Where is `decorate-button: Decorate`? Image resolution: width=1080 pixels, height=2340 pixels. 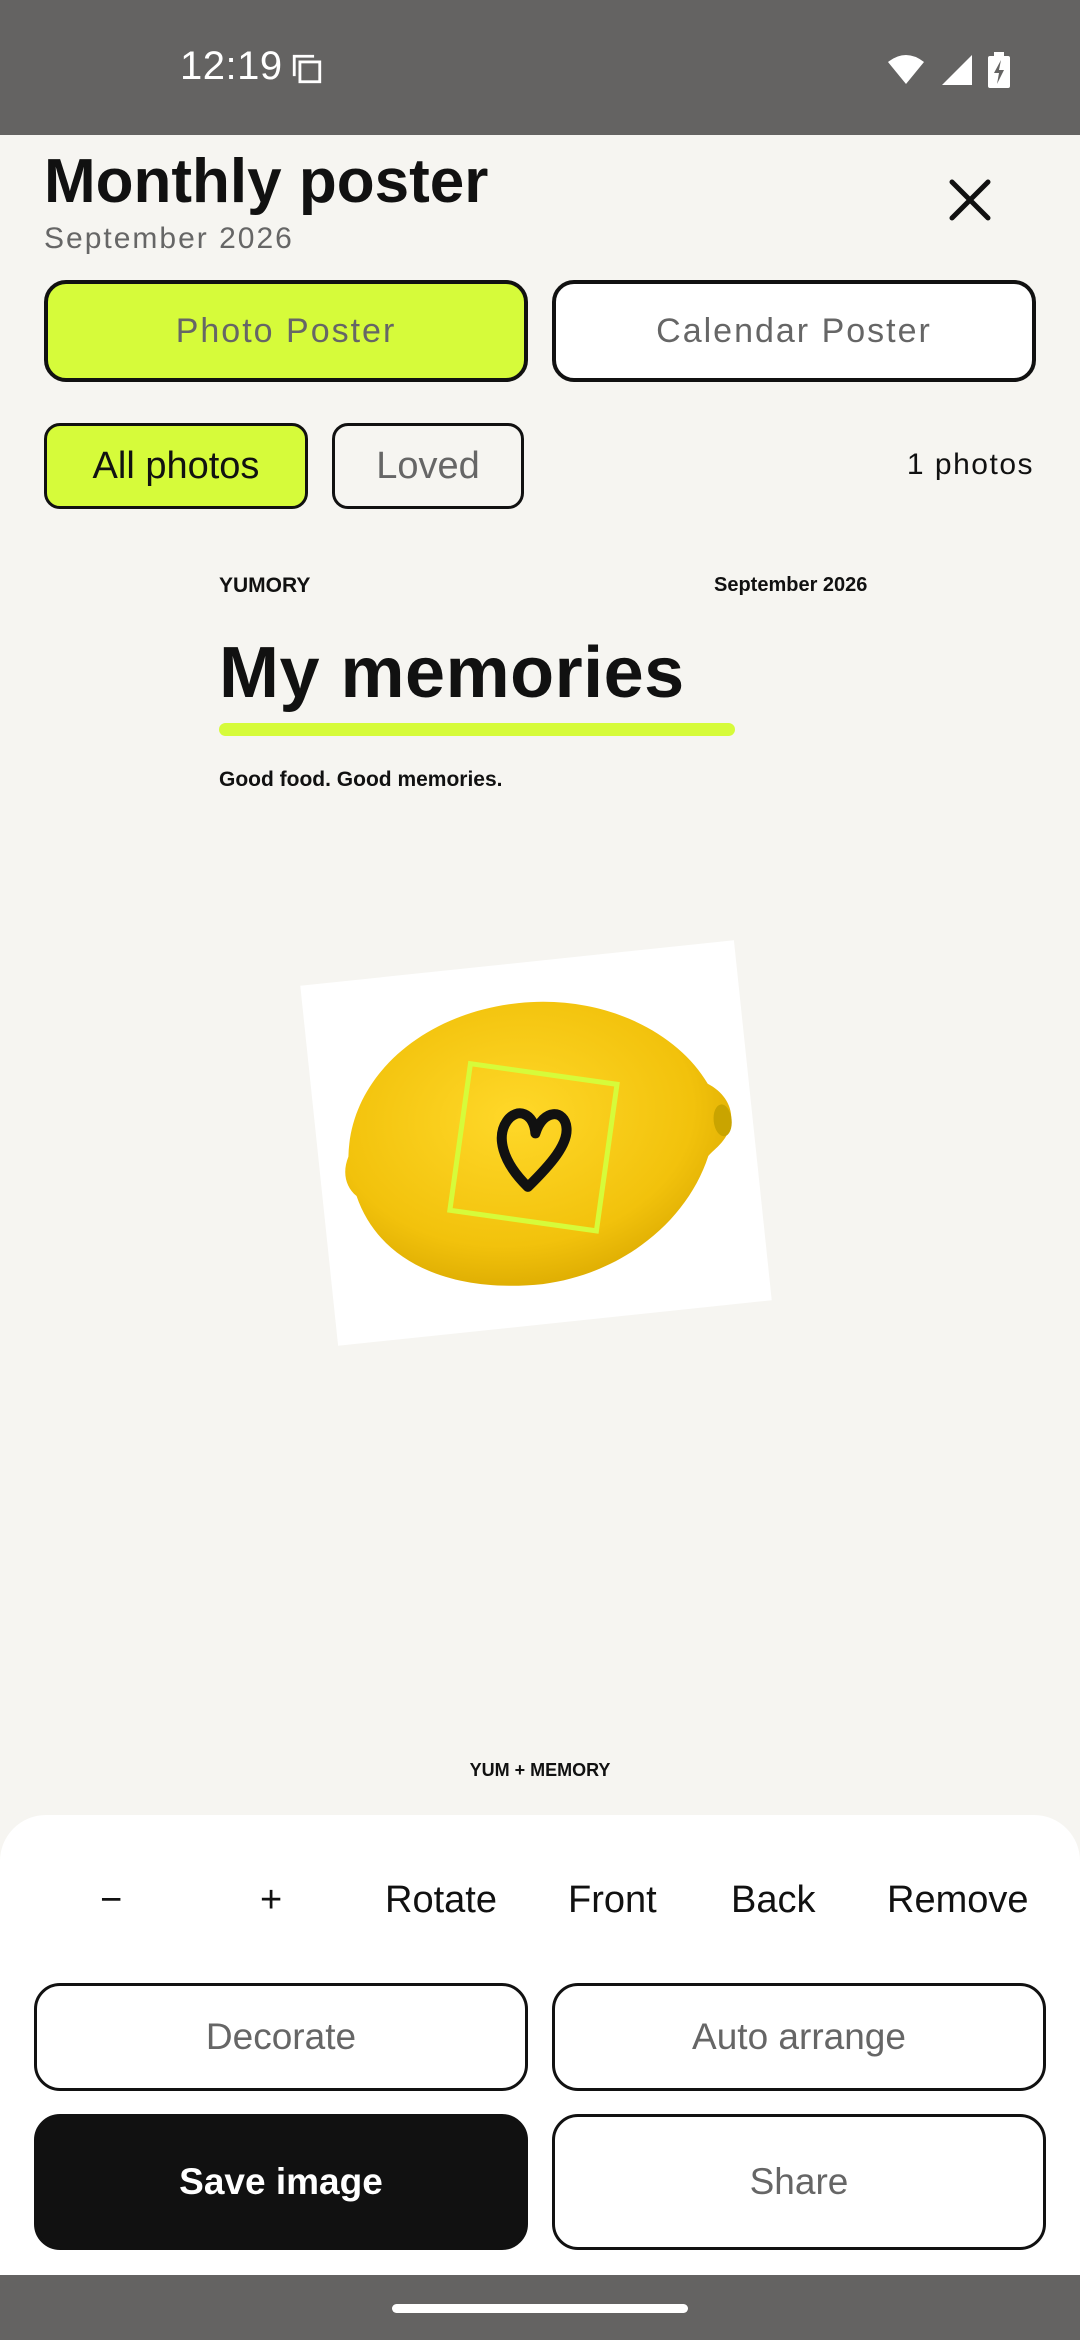
decorate-button: Decorate is located at coordinates (281, 2037).